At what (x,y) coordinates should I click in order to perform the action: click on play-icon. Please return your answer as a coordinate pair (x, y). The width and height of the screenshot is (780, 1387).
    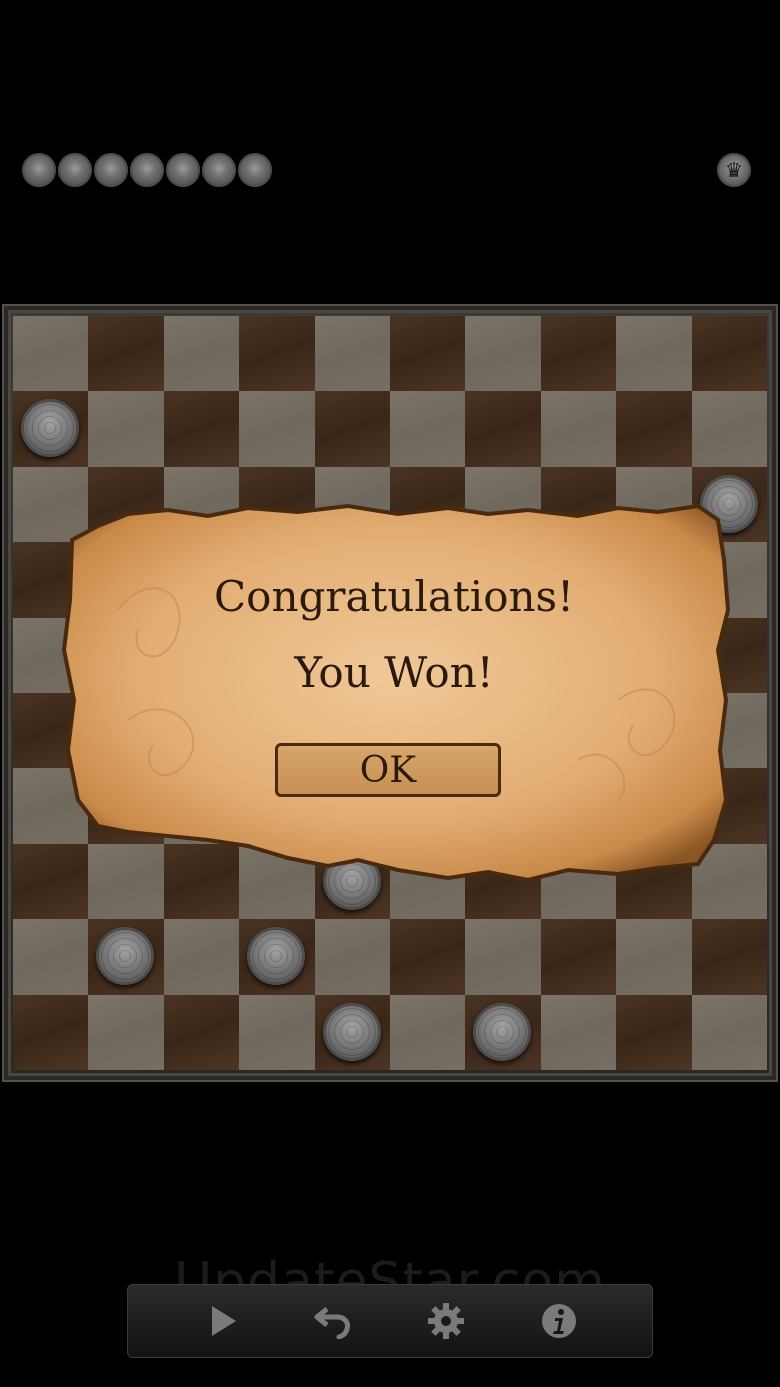
    Looking at the image, I should click on (224, 1321).